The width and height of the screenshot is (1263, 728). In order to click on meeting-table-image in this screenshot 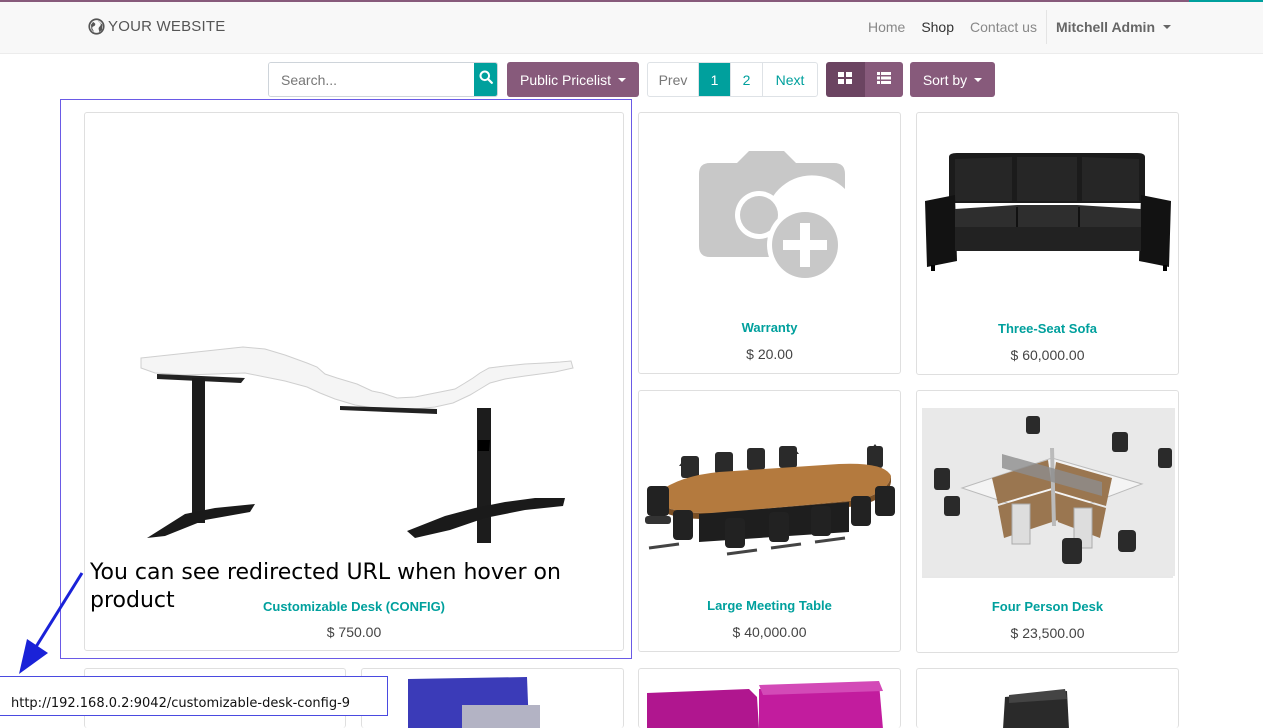, I will do `click(769, 501)`.